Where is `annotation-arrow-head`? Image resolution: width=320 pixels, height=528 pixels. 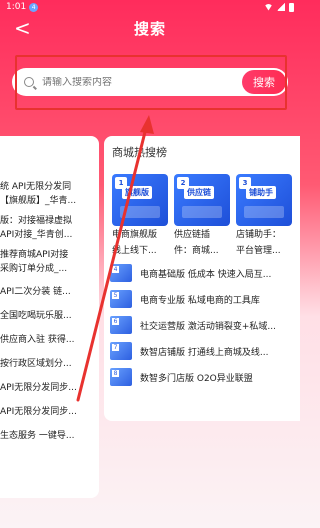 annotation-arrow-head is located at coordinates (147, 124).